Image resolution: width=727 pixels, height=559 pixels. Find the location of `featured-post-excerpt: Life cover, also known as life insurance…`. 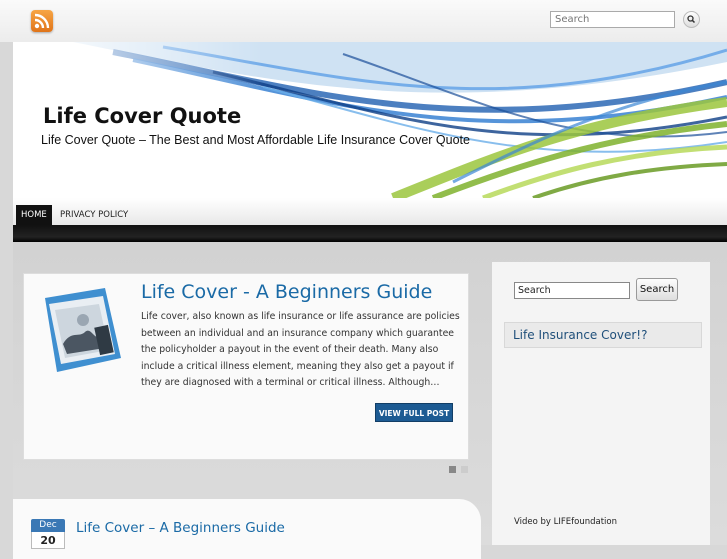

featured-post-excerpt: Life cover, also known as life insurance… is located at coordinates (300, 349).